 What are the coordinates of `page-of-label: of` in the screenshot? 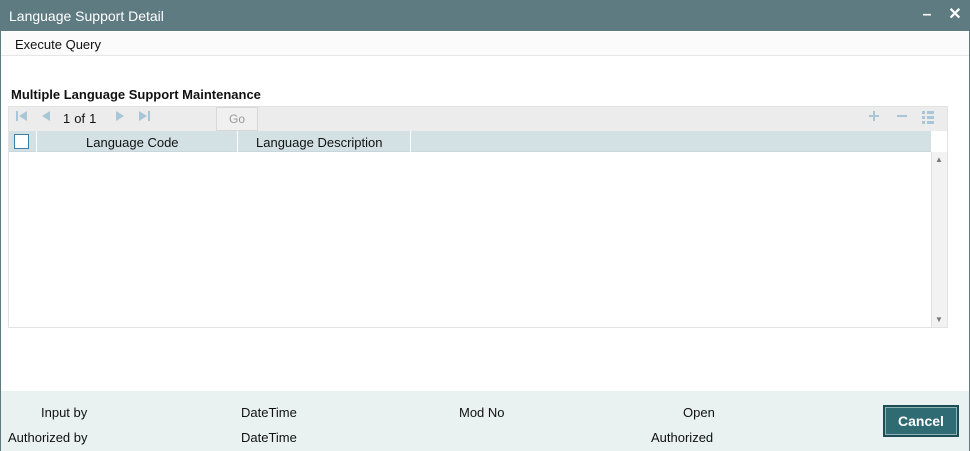 It's located at (80, 118).